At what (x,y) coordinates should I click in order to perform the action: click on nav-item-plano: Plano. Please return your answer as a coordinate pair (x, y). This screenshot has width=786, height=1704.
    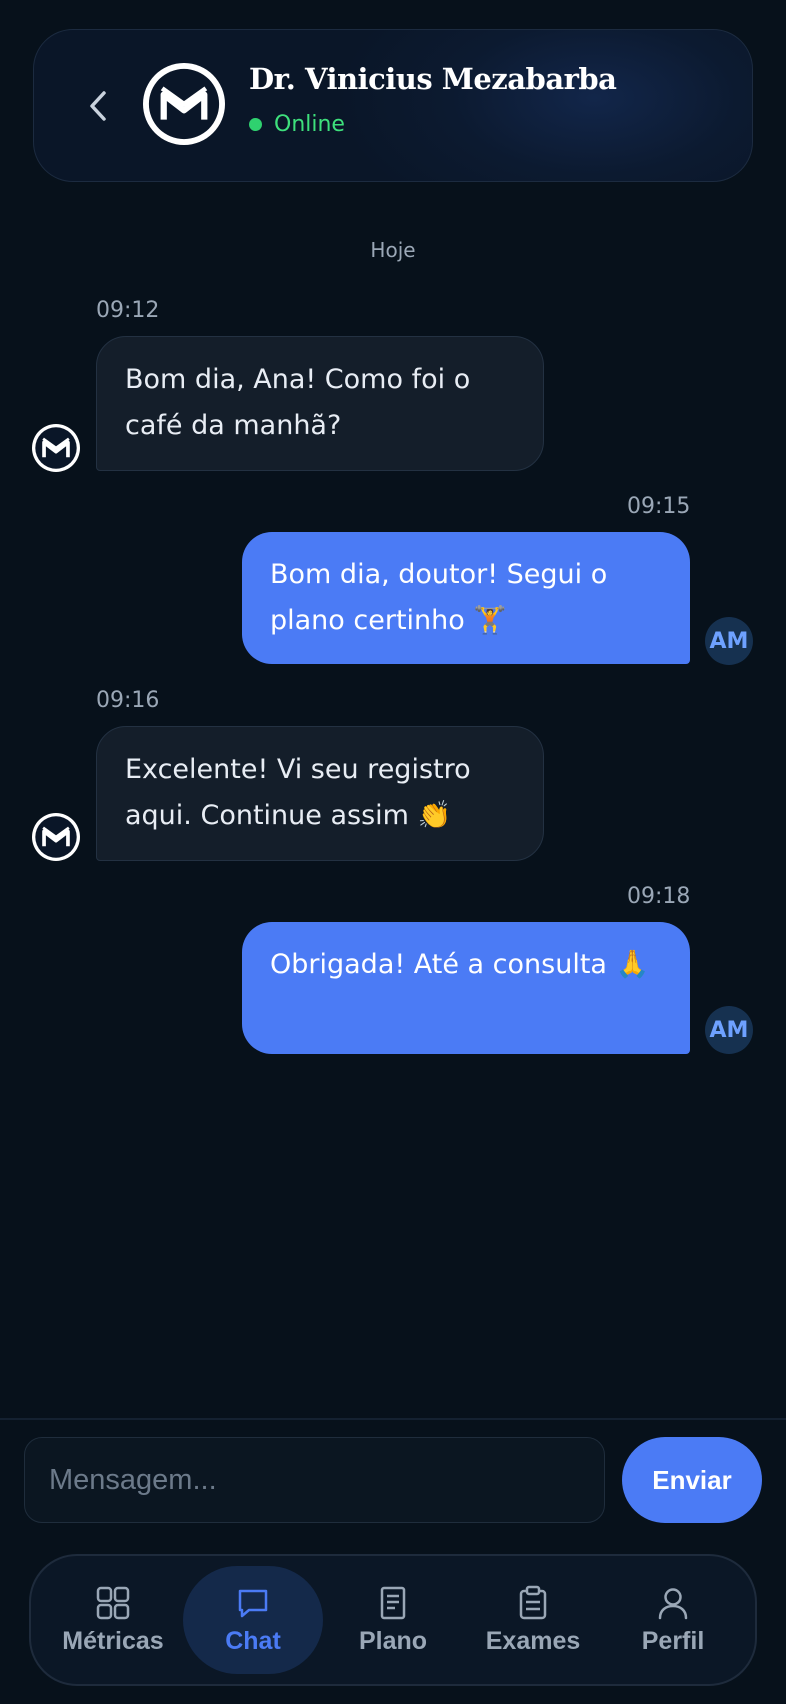
    Looking at the image, I should click on (393, 1620).